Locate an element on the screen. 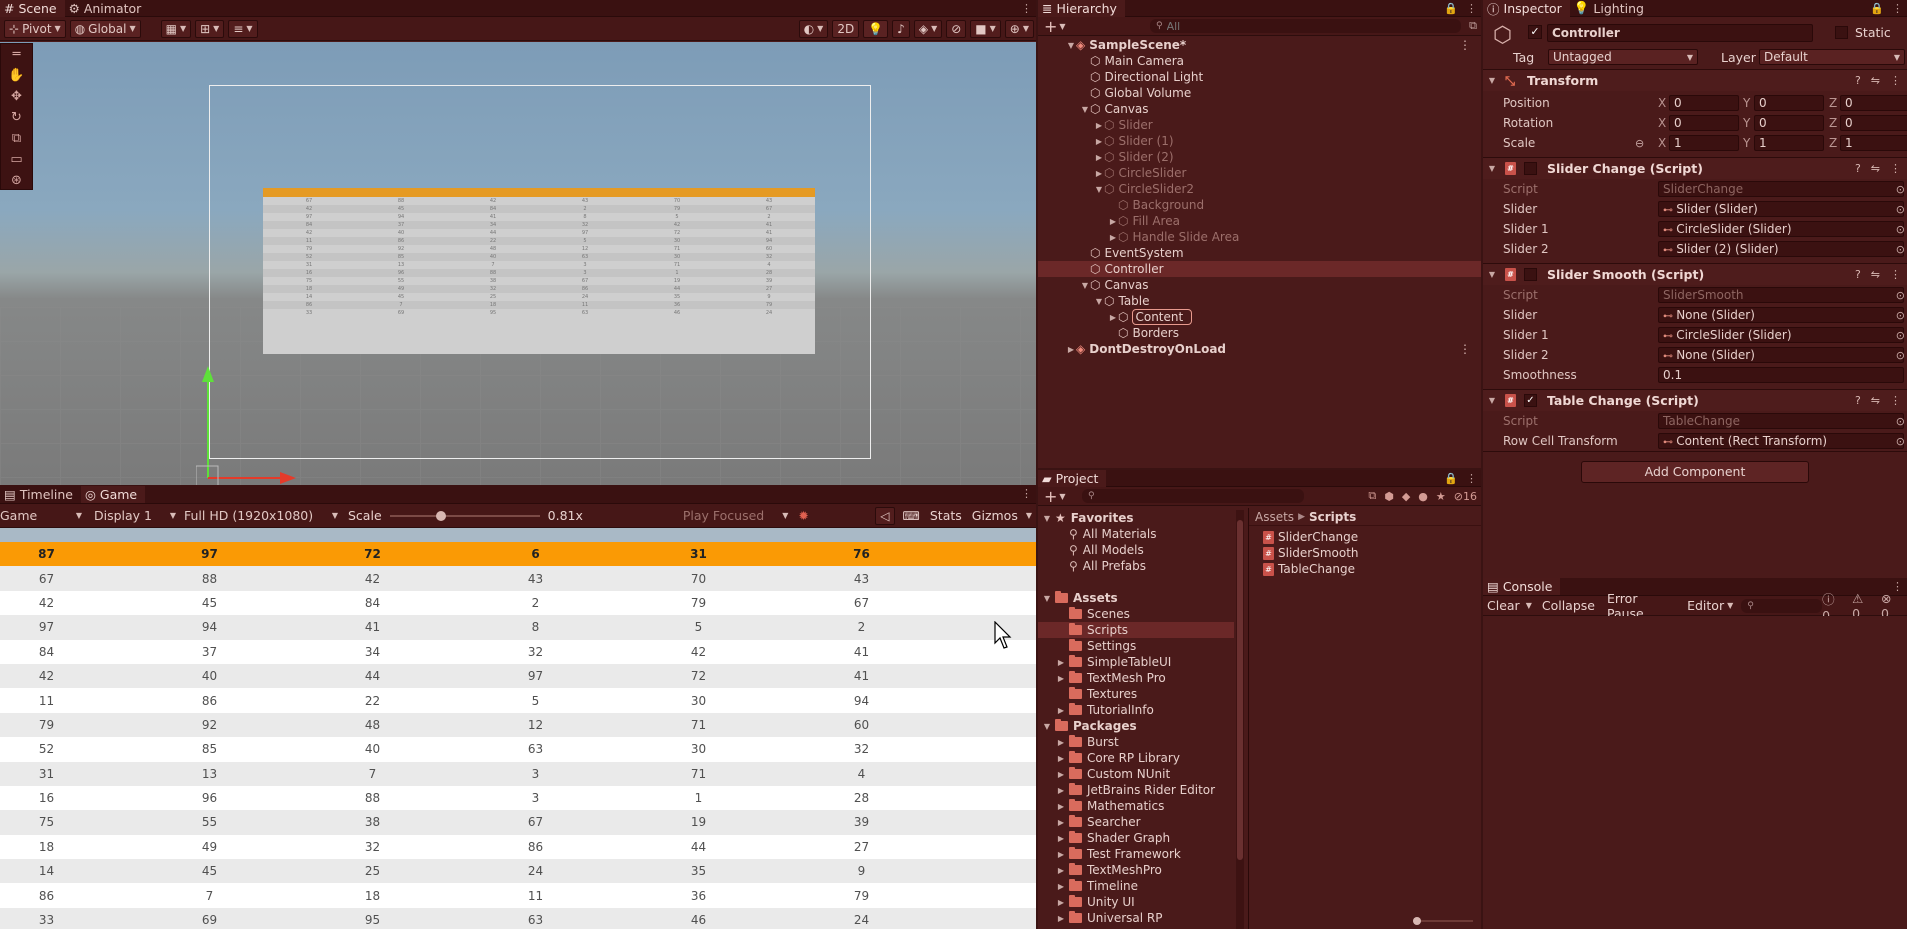 This screenshot has height=929, width=1907. tab-hierarchy: ≣ Hierarchy is located at coordinates (1081, 8).